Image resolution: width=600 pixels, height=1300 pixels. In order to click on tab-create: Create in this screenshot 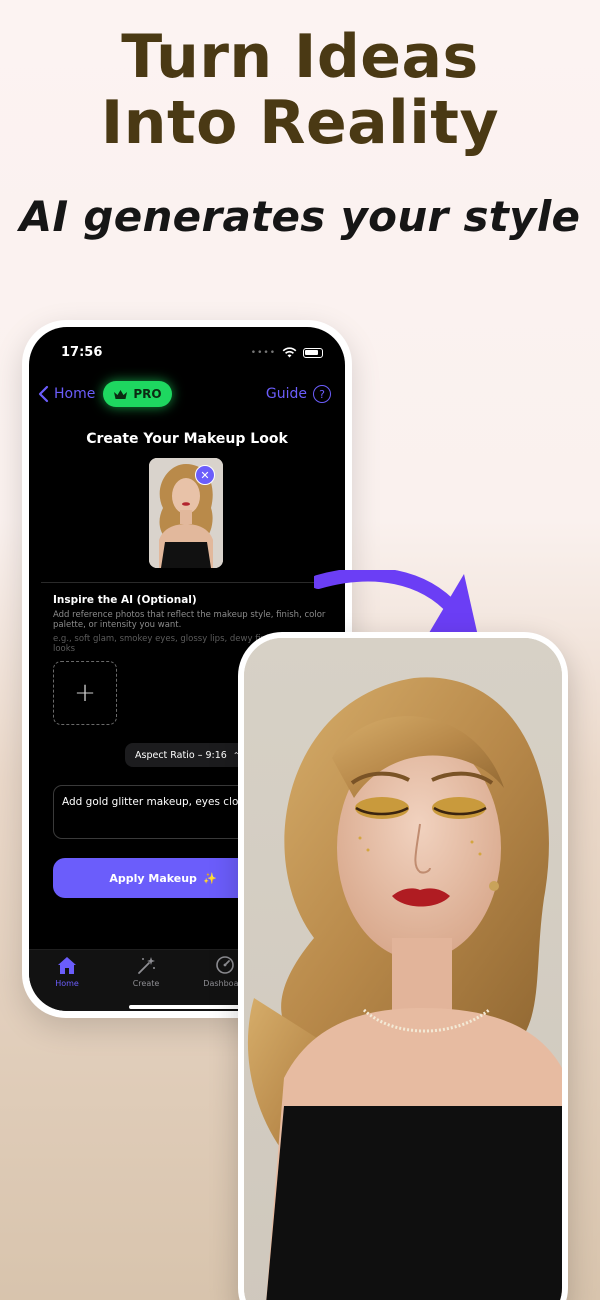, I will do `click(146, 971)`.